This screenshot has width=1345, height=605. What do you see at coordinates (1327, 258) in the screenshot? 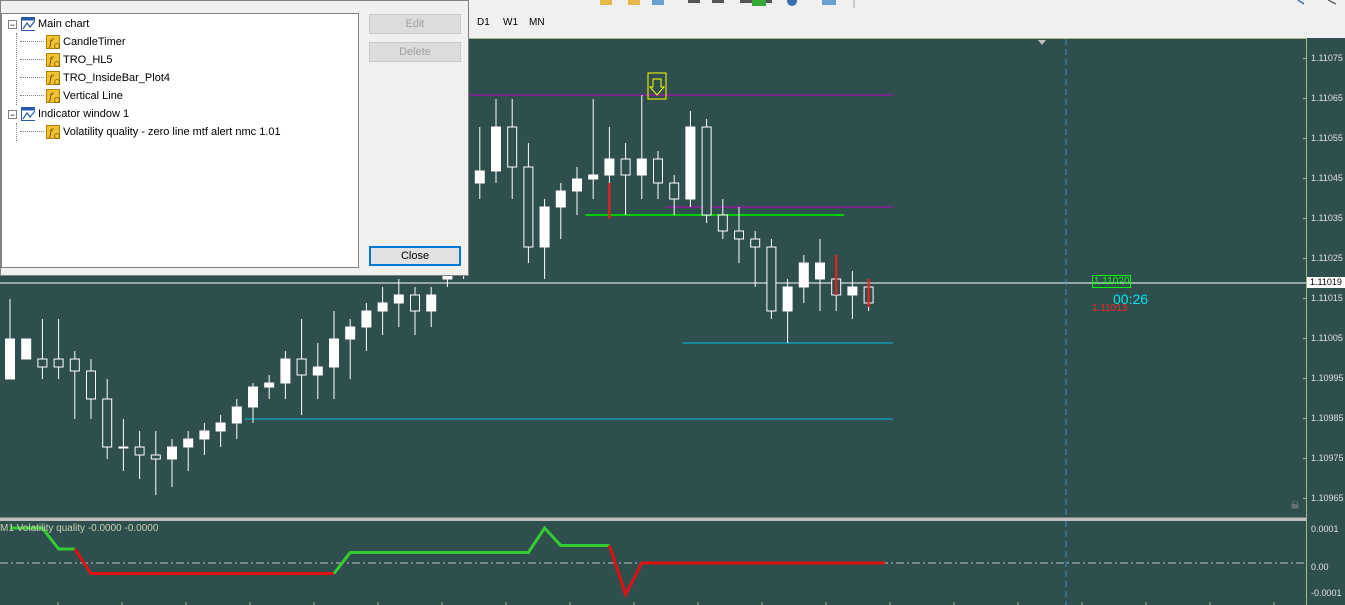
I see `price-axis-label: 1.11025` at bounding box center [1327, 258].